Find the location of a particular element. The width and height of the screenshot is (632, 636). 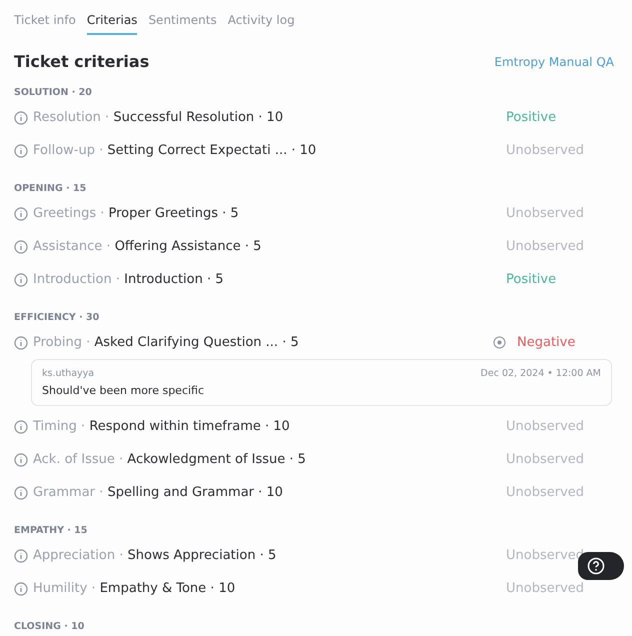

criterion-label: Appreciation · Shows Appreciation · 5 is located at coordinates (154, 555).